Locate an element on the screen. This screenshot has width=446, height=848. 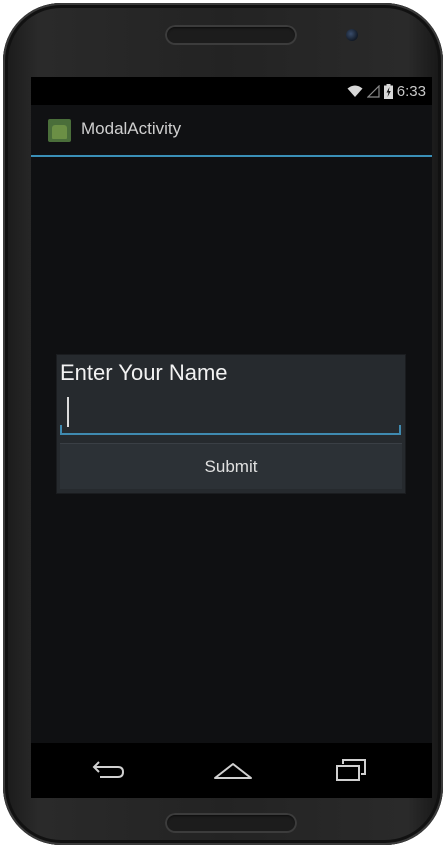
submit-button: Submit is located at coordinates (231, 466).